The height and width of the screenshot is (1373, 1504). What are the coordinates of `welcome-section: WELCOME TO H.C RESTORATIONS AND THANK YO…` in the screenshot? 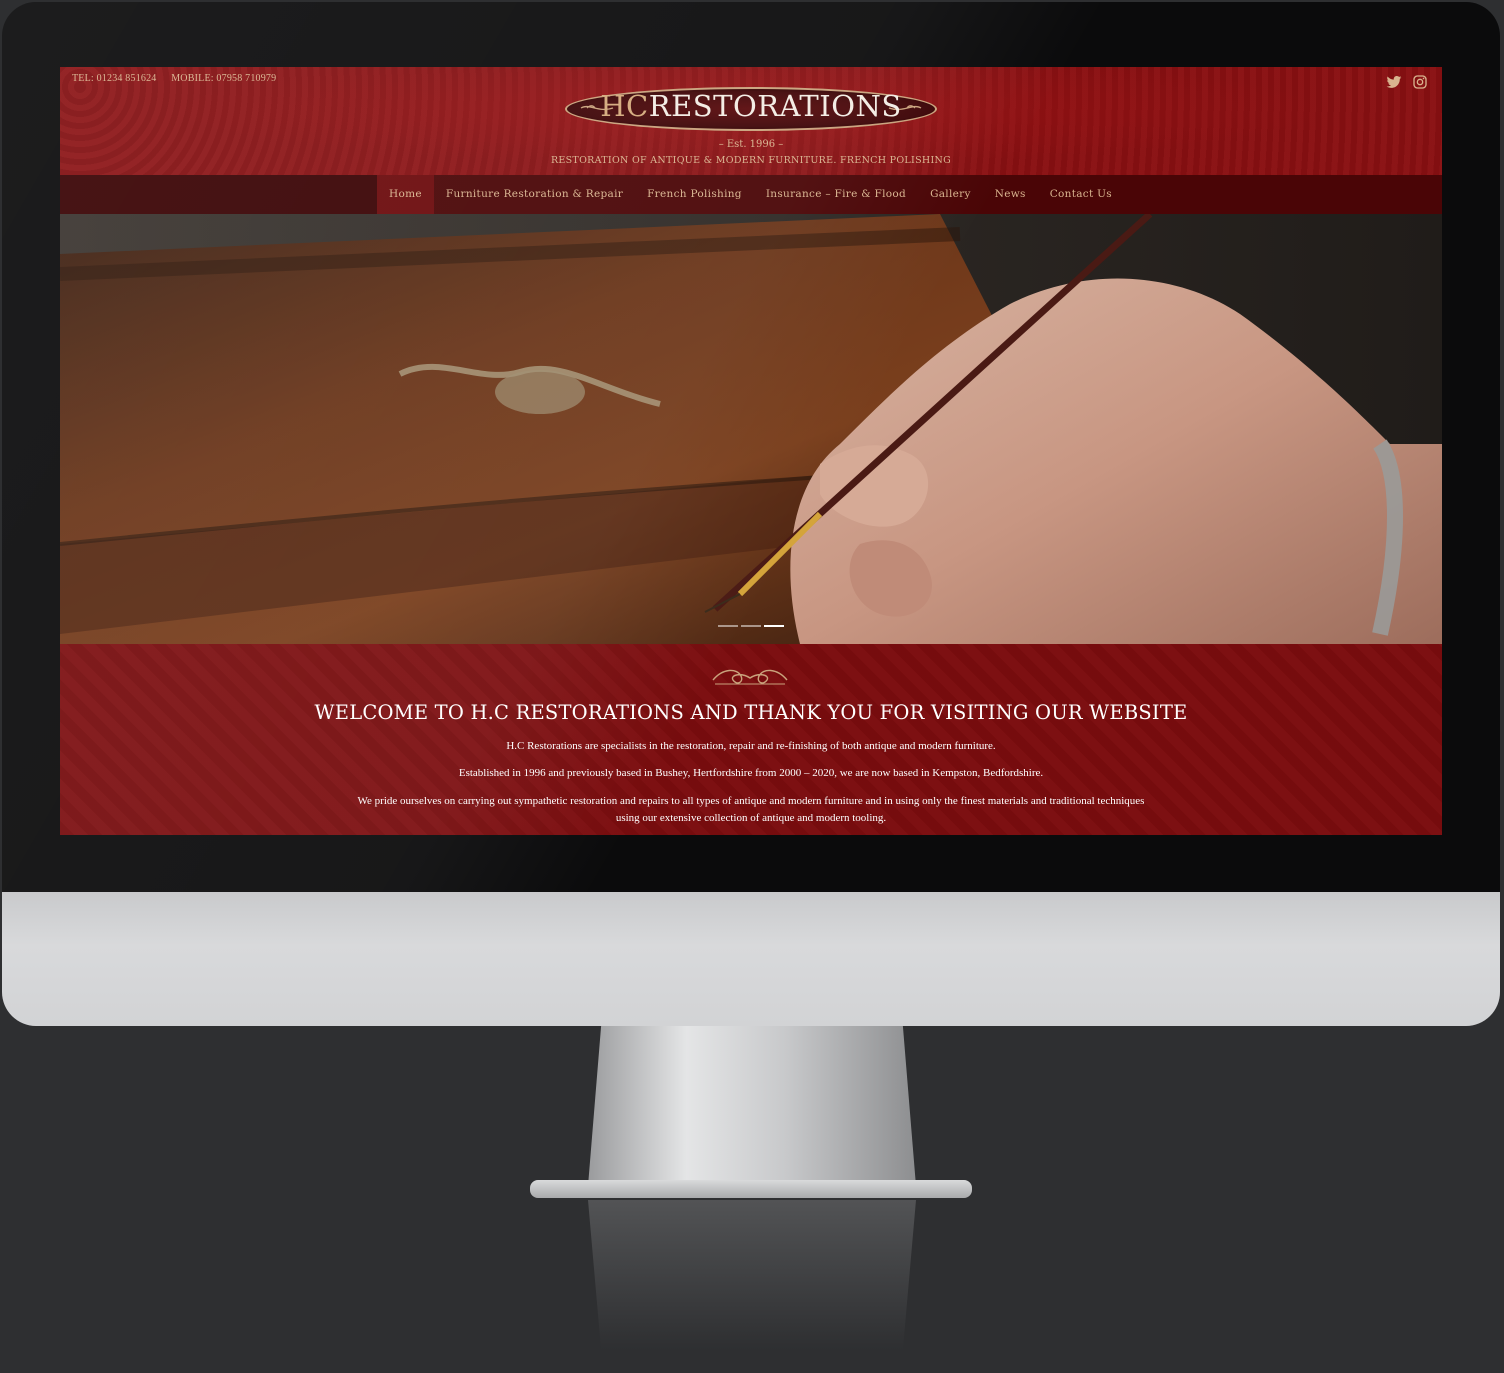 It's located at (751, 739).